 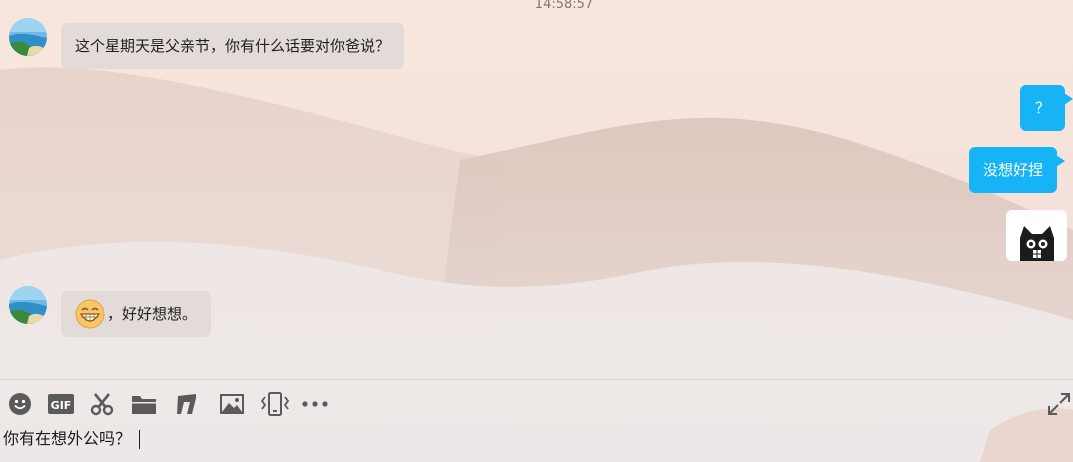 I want to click on emoji-icon, so click(x=20, y=404).